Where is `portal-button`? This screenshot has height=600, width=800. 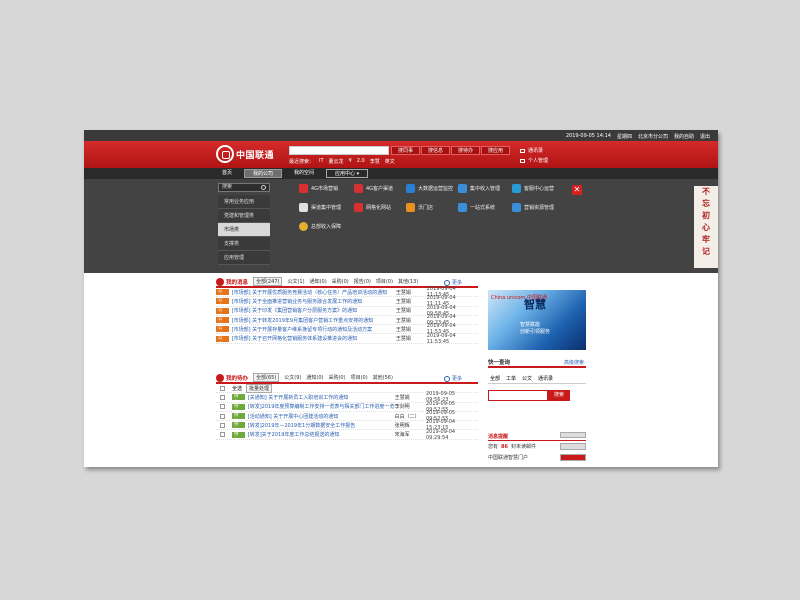
portal-button is located at coordinates (573, 457).